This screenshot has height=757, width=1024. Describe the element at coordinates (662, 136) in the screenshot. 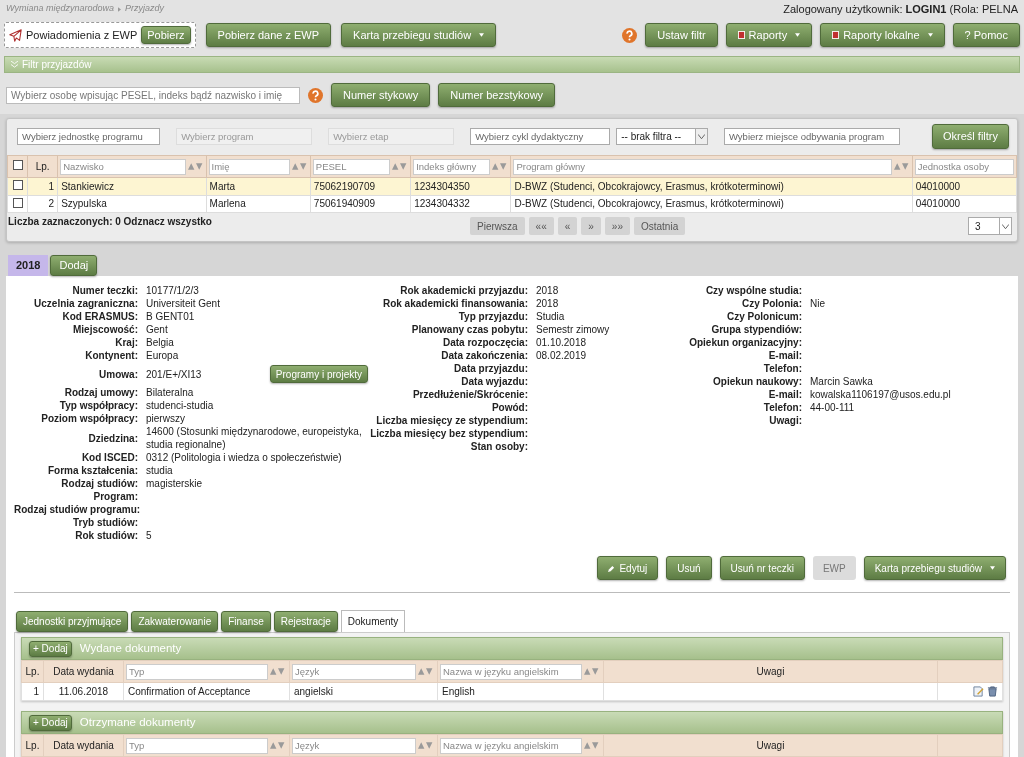

I see `filter-select: -- brak filtra --` at that location.